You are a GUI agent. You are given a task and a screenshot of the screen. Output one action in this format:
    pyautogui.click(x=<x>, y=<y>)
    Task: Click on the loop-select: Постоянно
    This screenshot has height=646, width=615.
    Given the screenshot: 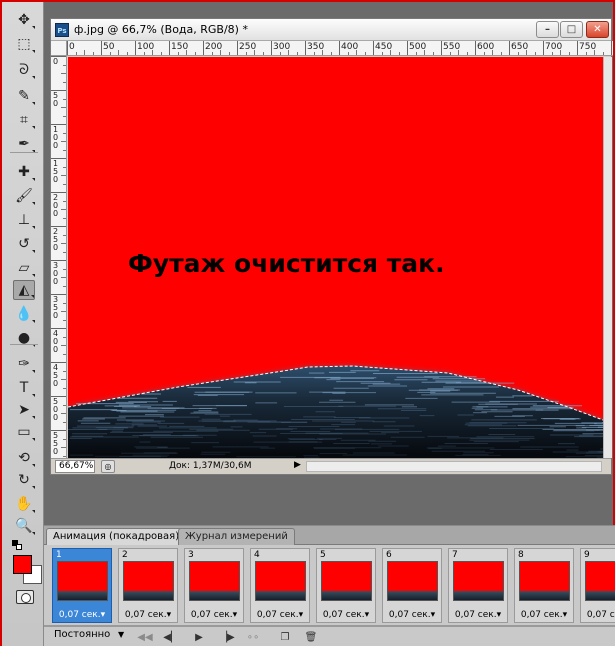 What is the action you would take?
    pyautogui.click(x=82, y=634)
    